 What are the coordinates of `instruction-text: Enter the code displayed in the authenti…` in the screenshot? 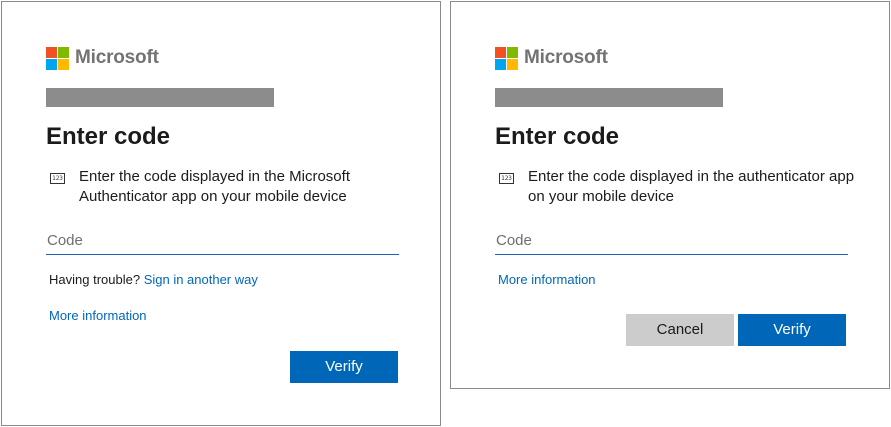 It's located at (691, 186).